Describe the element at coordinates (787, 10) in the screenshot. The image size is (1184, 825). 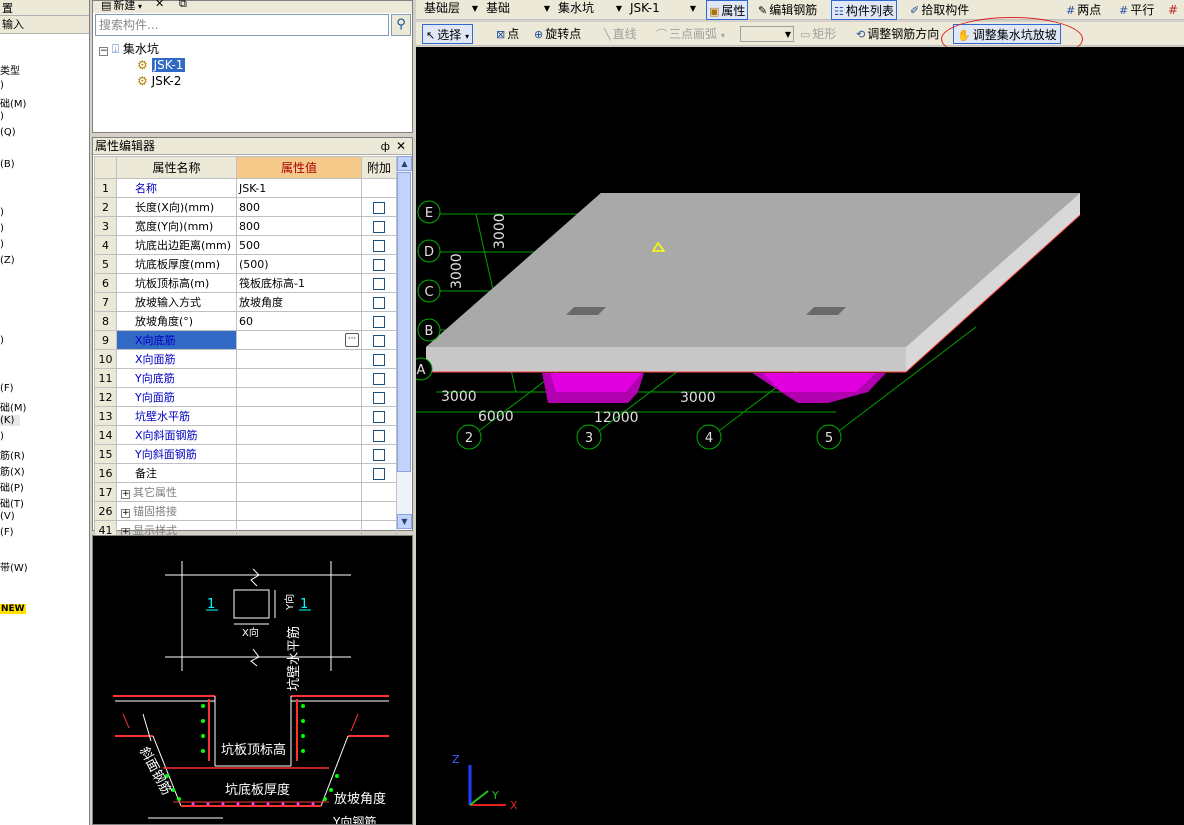
I see `edit-rebar-button: ✎ 编辑钢筋` at that location.